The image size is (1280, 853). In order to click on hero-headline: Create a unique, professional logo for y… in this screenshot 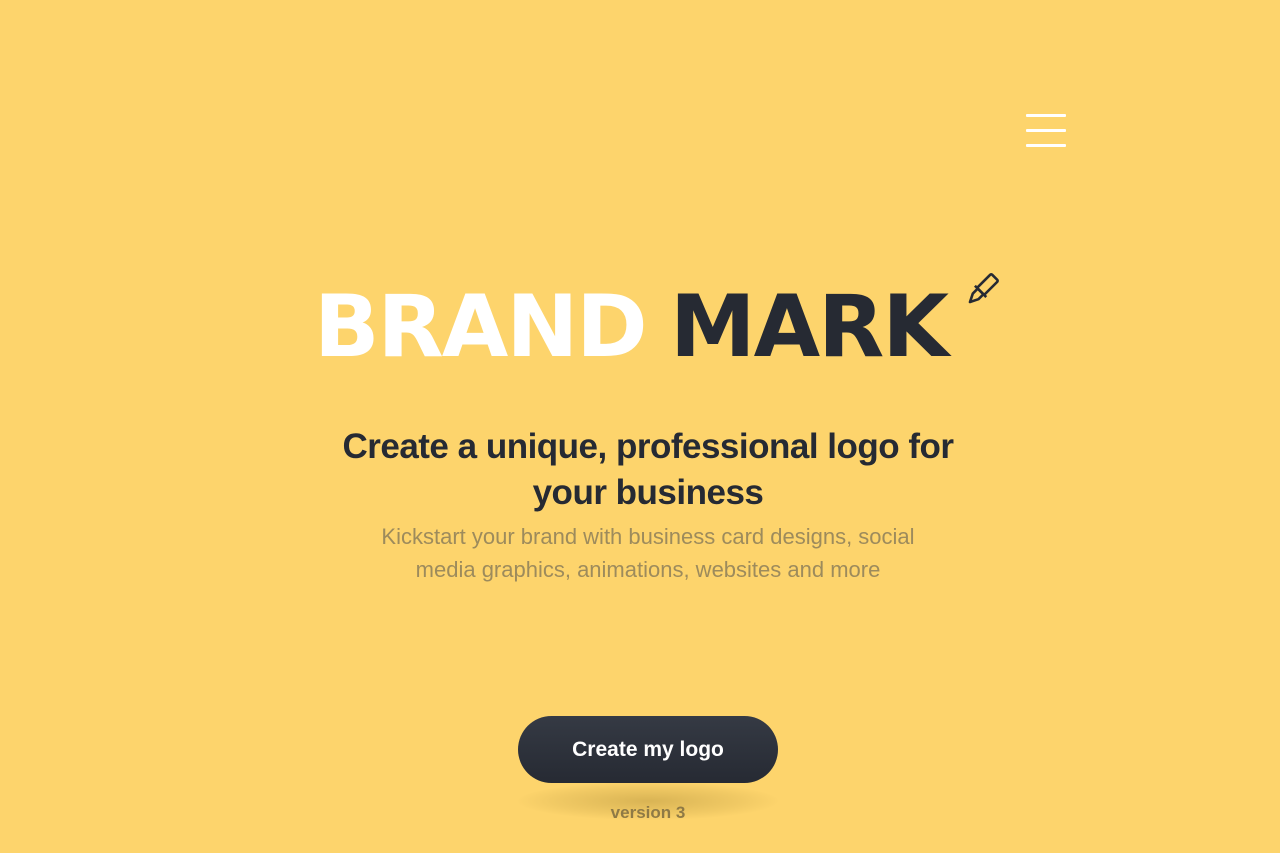, I will do `click(648, 469)`.